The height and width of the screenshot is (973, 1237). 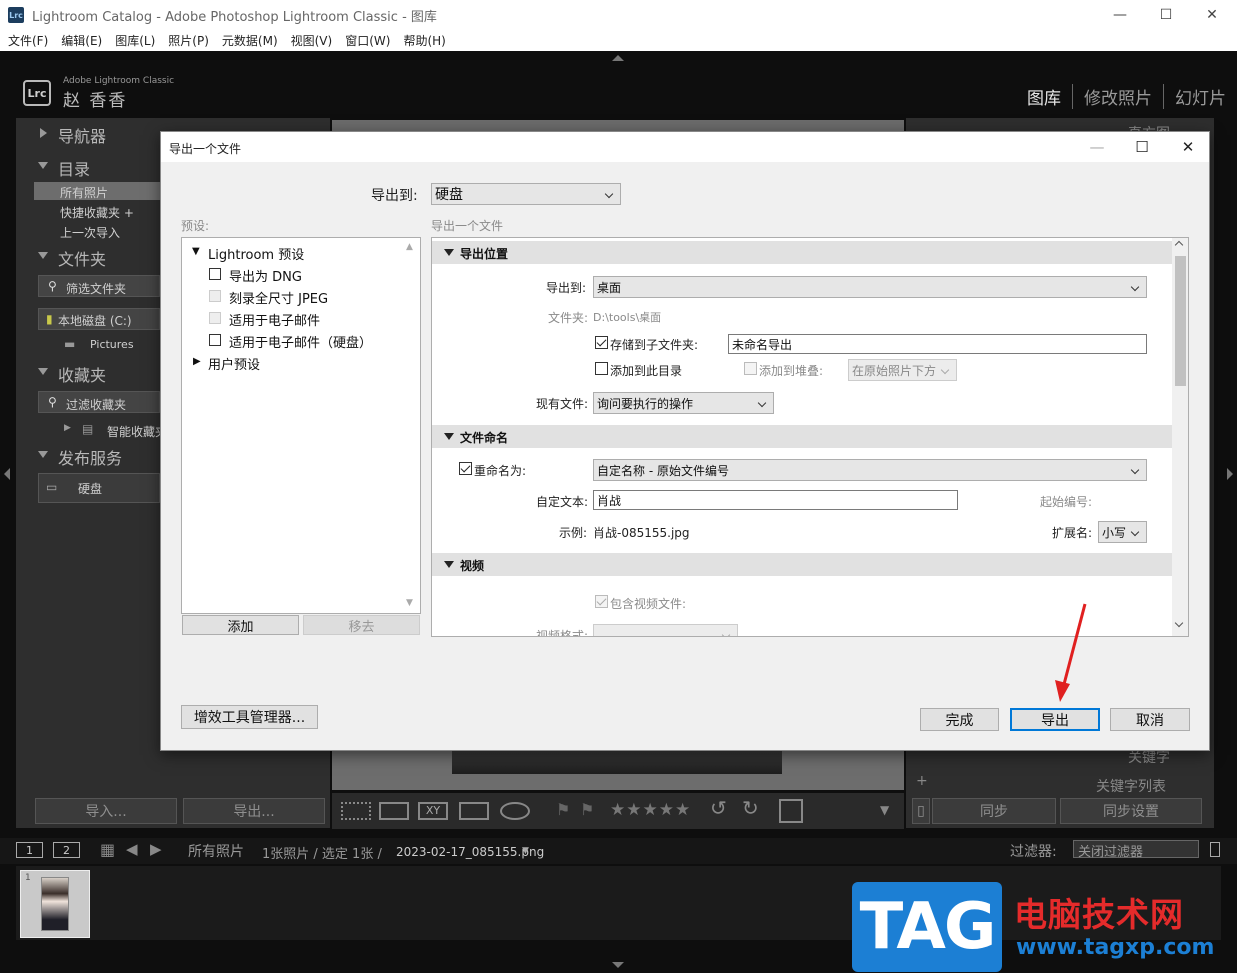 I want to click on folders-header: 文件夹, so click(x=82, y=258).